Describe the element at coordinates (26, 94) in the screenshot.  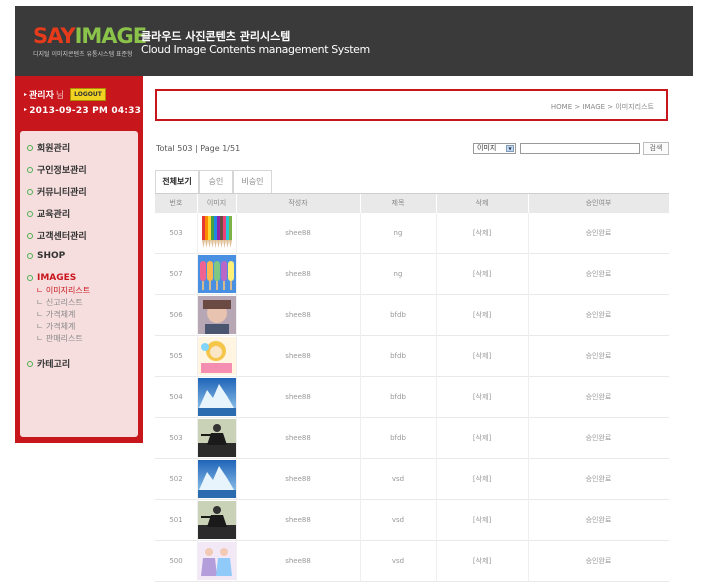
I see `arrow-icon: ▸` at that location.